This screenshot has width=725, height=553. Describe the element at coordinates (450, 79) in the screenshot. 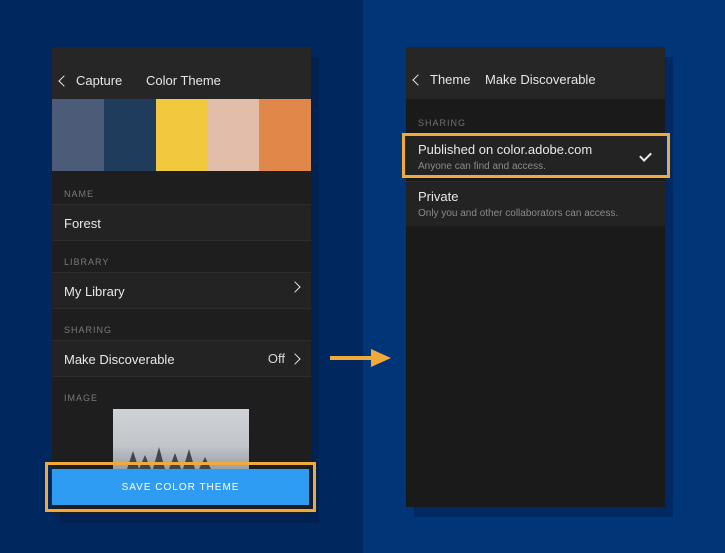

I see `back-label: Theme` at that location.